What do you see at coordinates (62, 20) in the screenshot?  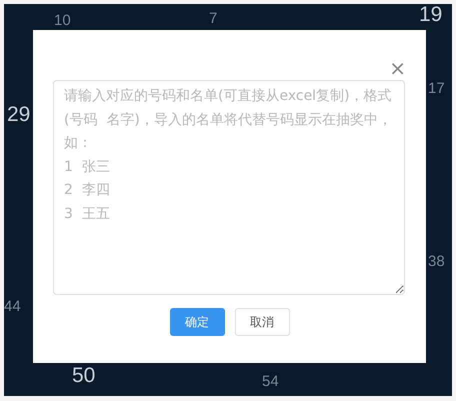 I see `ball-number: 10` at bounding box center [62, 20].